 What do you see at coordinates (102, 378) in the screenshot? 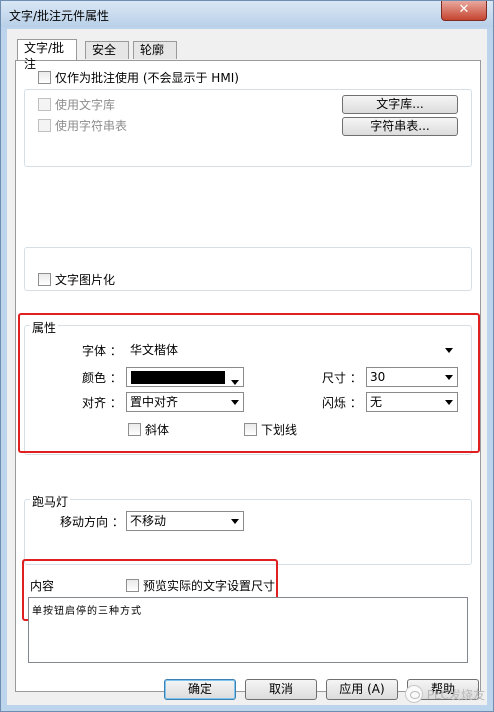
I see `color-label: 颜色 ：` at bounding box center [102, 378].